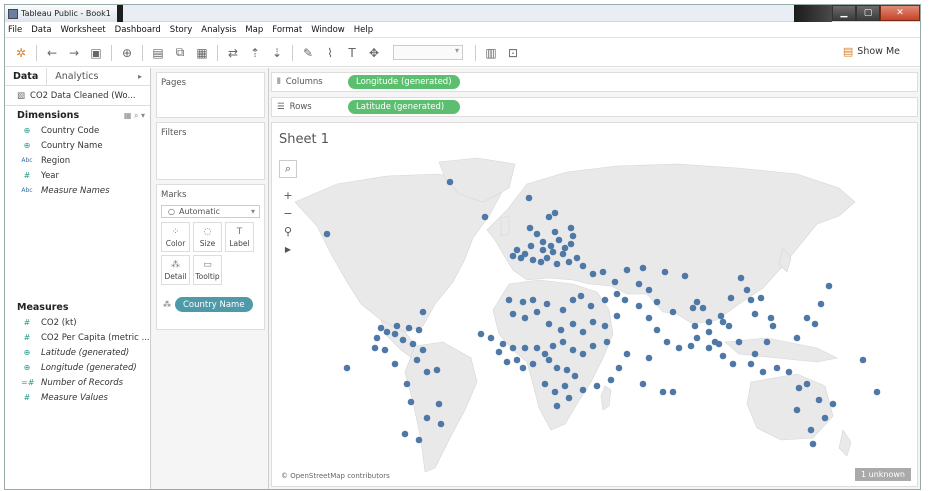  What do you see at coordinates (210, 95) in the screenshot?
I see `pages-card: Pages` at bounding box center [210, 95].